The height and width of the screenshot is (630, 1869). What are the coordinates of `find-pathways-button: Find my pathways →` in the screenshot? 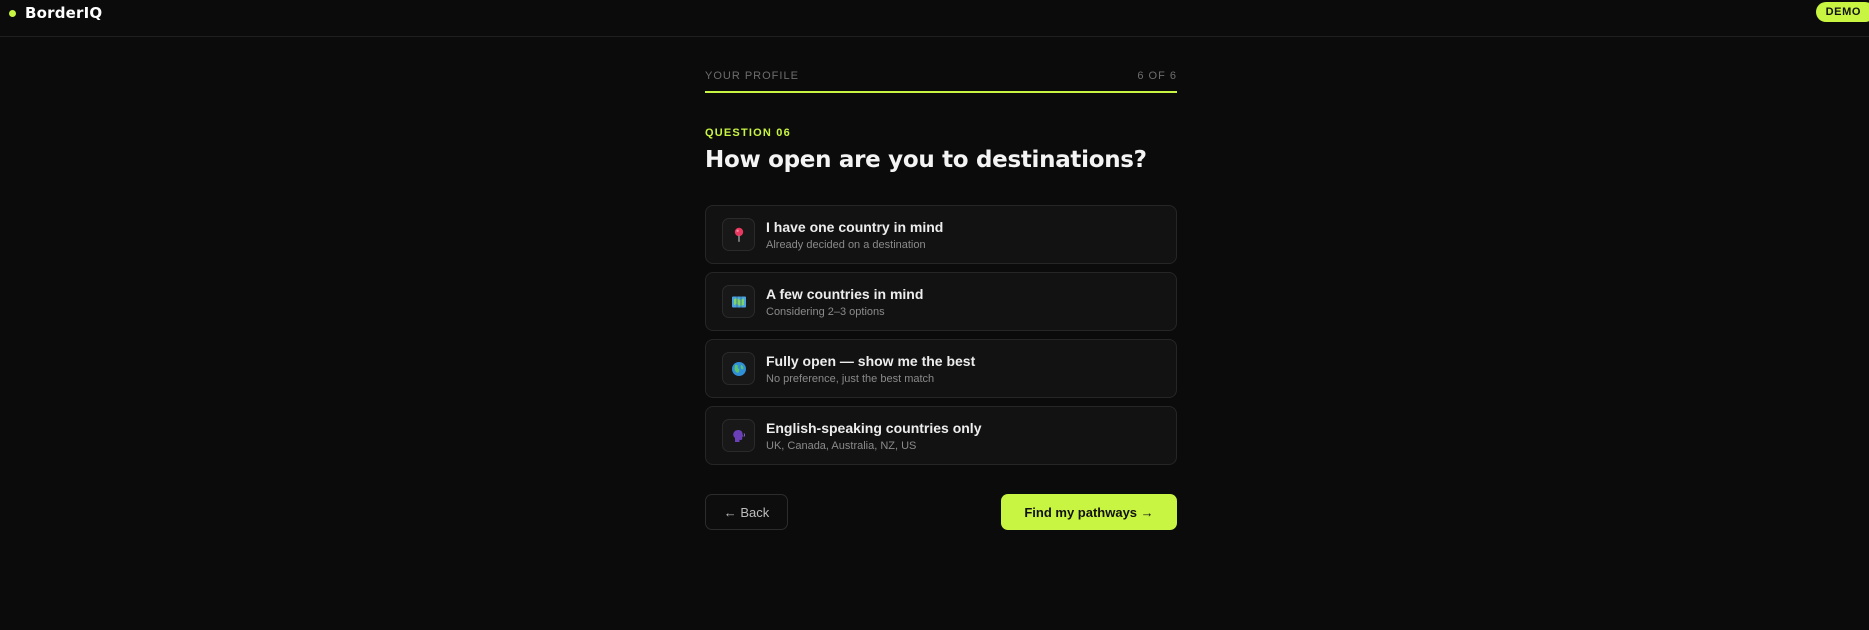 It's located at (1089, 512).